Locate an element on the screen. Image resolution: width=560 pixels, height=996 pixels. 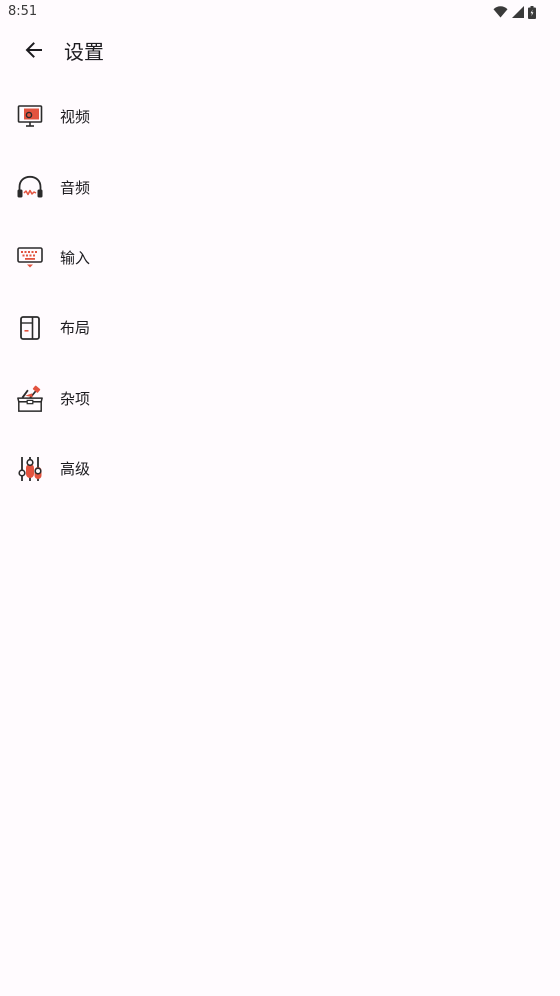
settings-item-layout: 布局 is located at coordinates (280, 328).